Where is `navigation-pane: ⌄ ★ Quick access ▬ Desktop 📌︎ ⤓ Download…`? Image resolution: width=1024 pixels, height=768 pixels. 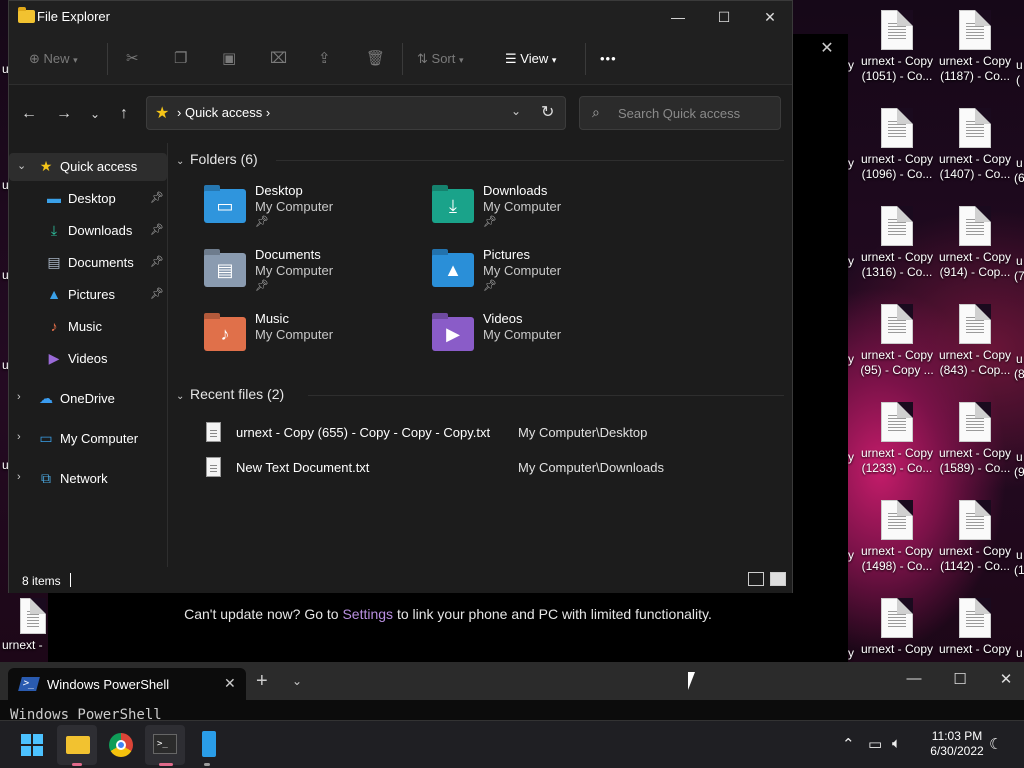
navigation-pane: ⌄ ★ Quick access ▬ Desktop 📌︎ ⤓ Download… is located at coordinates (88, 355).